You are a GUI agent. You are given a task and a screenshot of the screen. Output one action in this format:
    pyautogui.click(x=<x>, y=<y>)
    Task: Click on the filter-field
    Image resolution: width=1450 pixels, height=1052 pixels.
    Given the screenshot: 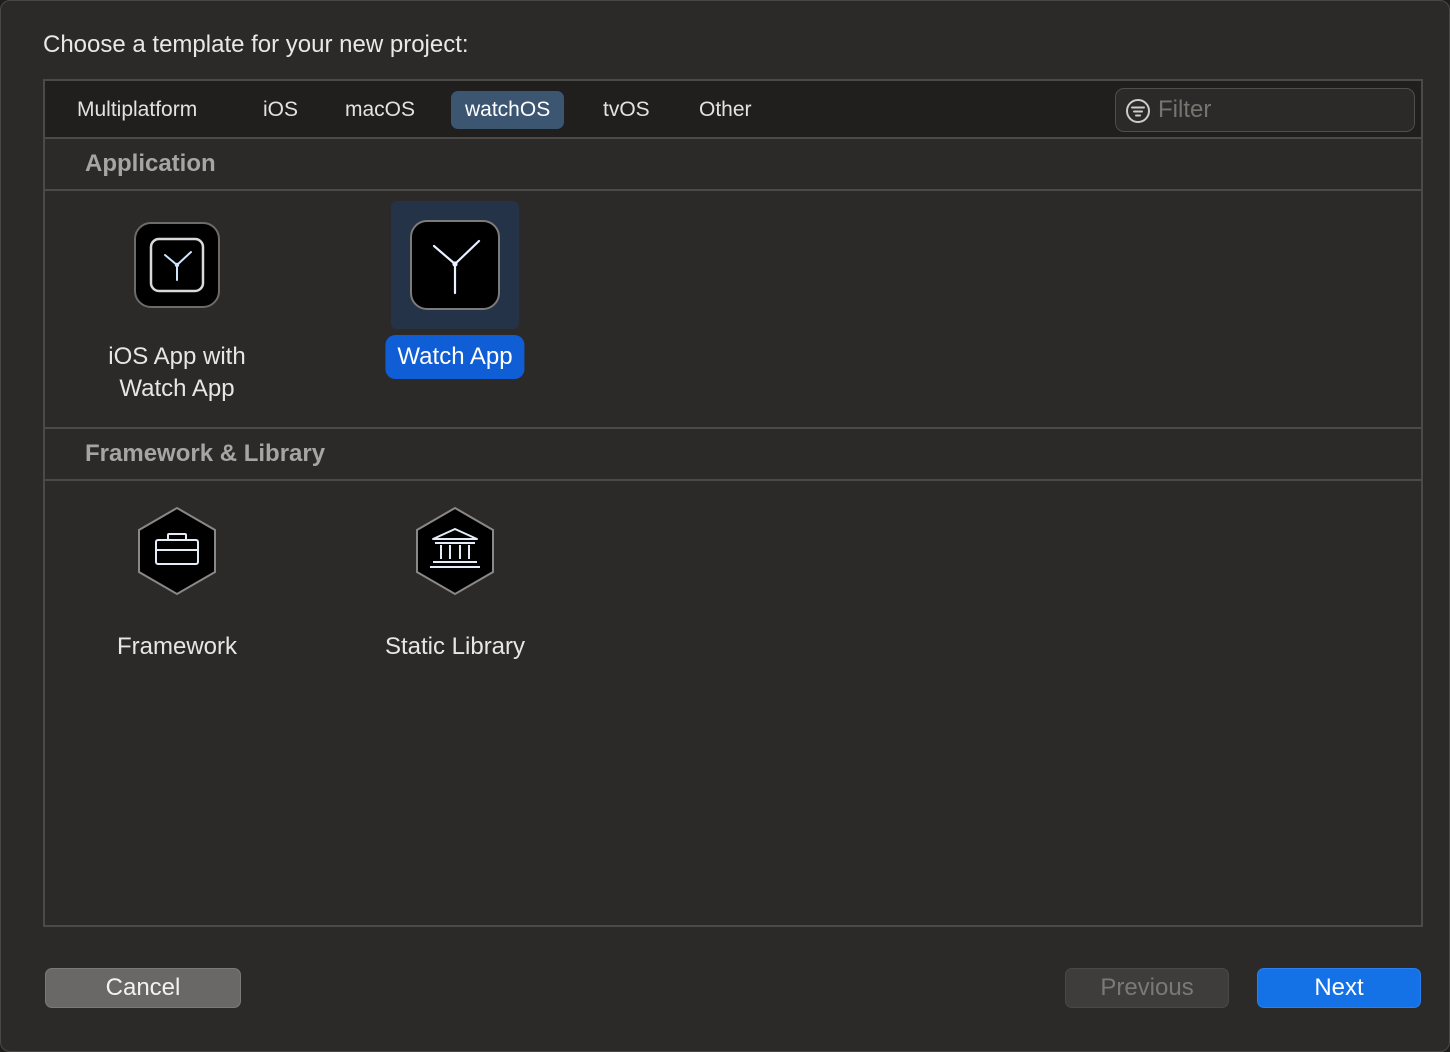 What is the action you would take?
    pyautogui.click(x=1265, y=110)
    